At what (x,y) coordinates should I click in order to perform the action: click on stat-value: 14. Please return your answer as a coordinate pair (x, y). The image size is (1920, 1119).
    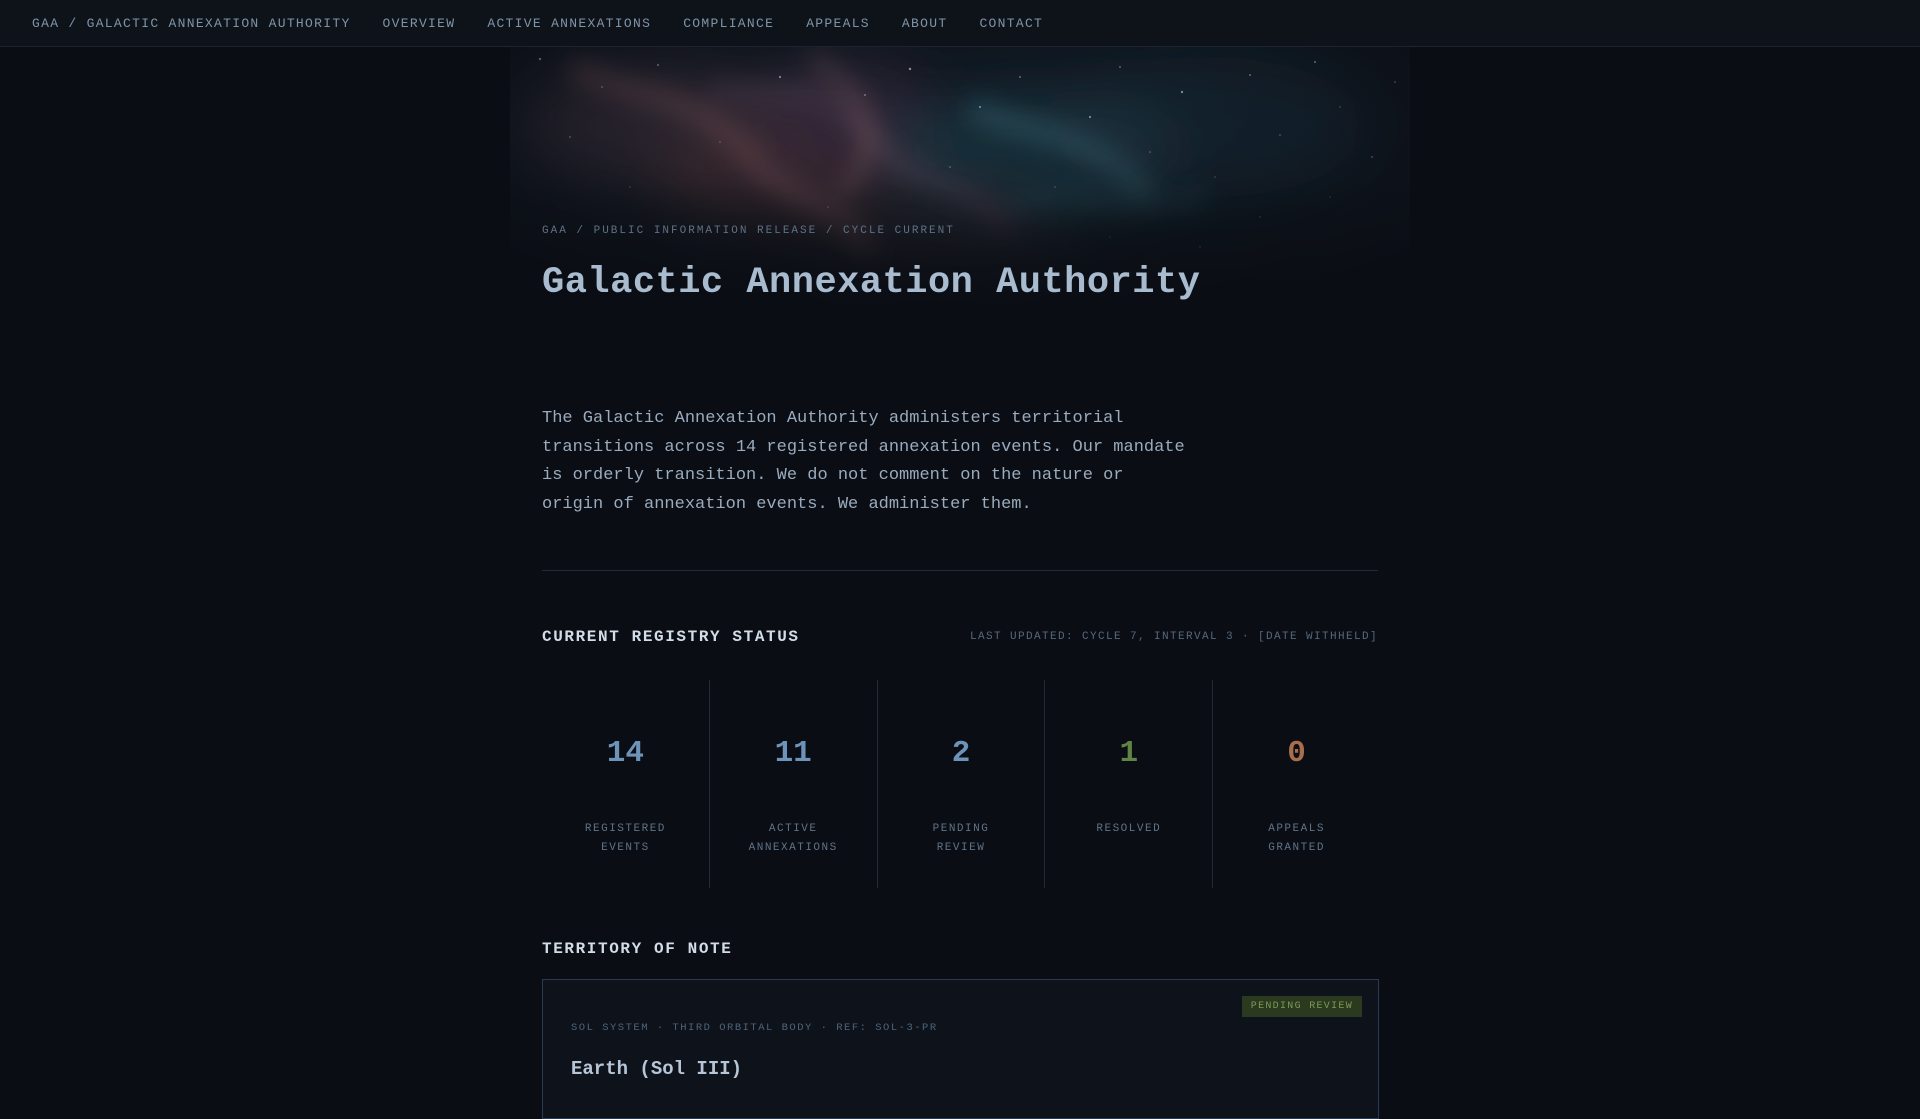
    Looking at the image, I should click on (625, 753).